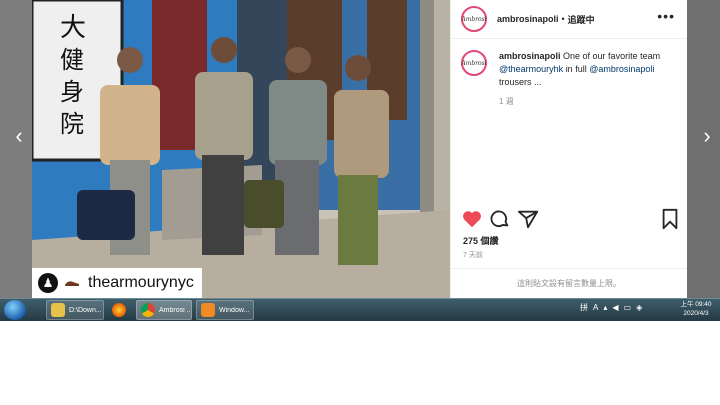 This screenshot has height=405, width=720. I want to click on caption-avatar-text: Ambrosi, so click(474, 63).